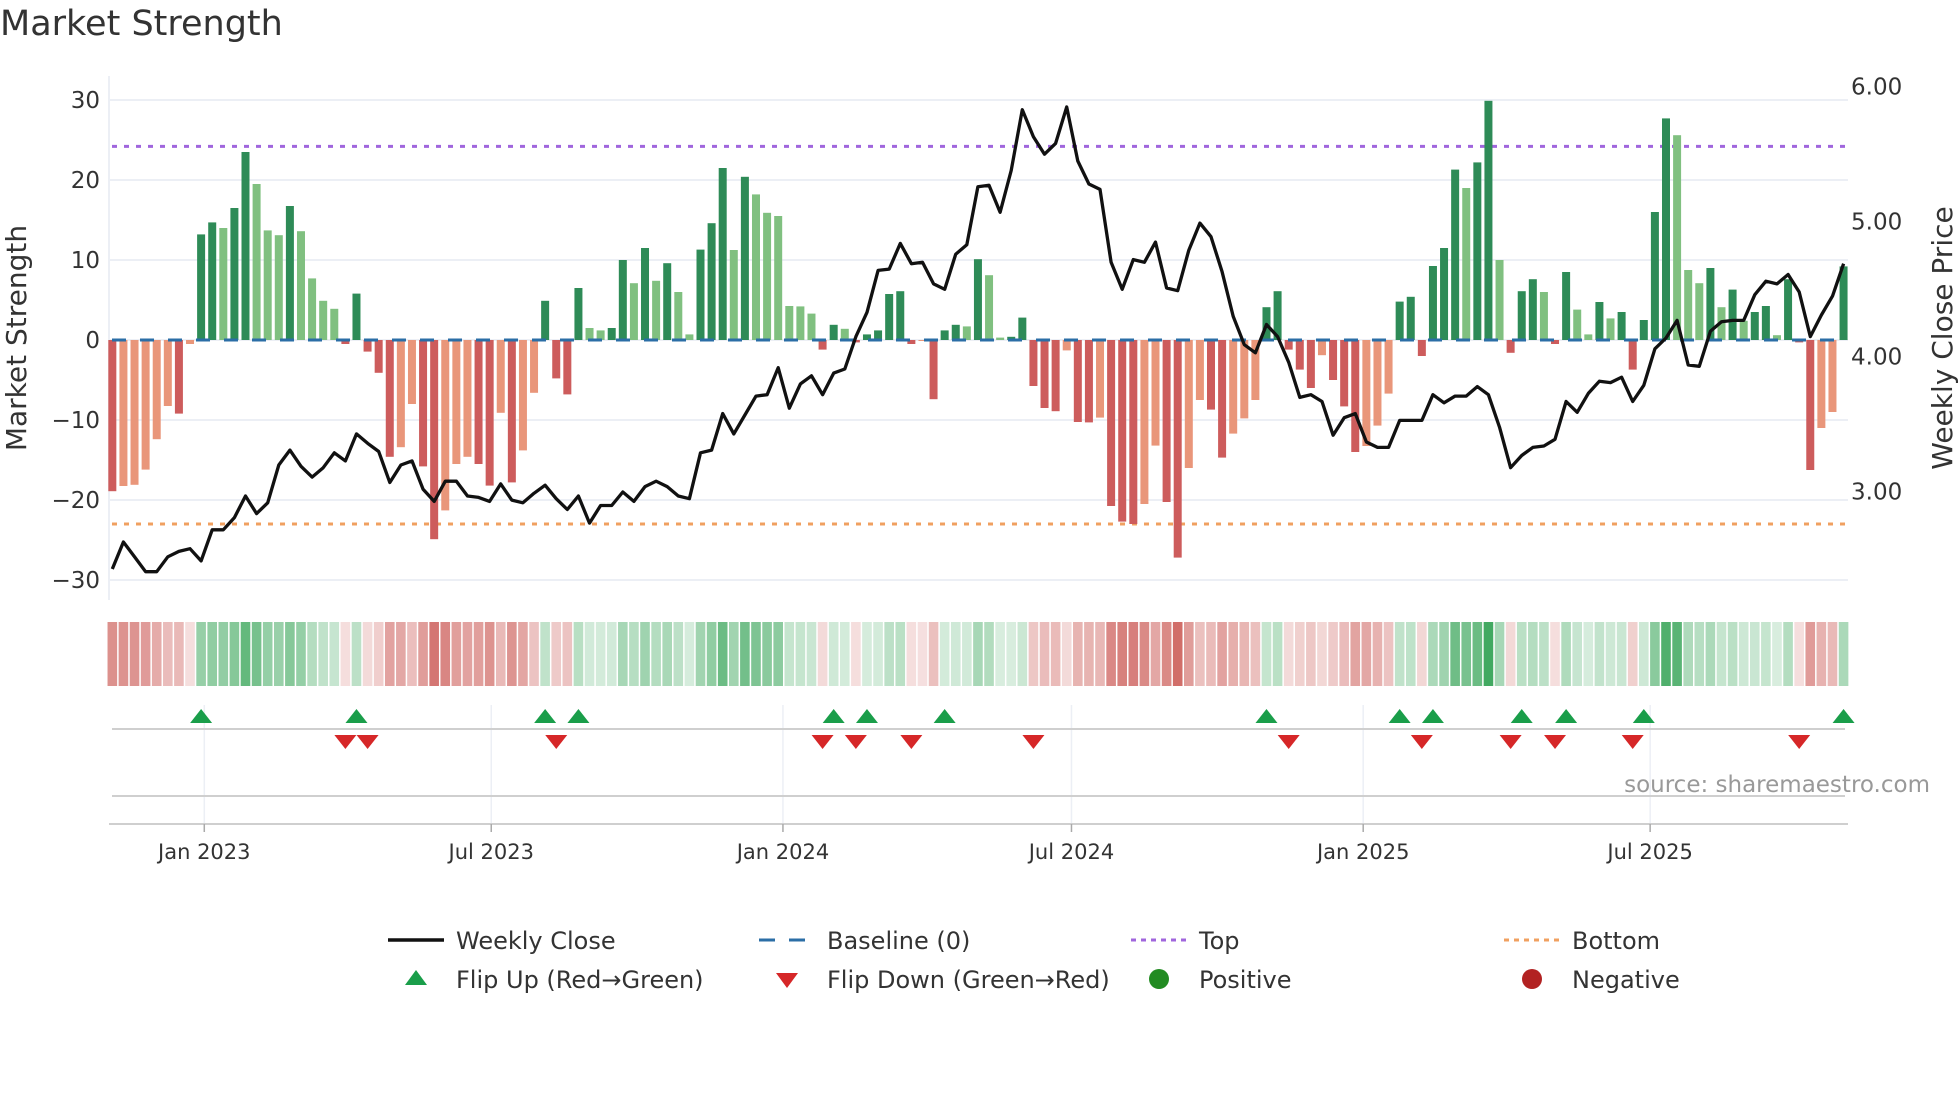  I want to click on x-tick-label: Jan 2025, so click(1362, 852).